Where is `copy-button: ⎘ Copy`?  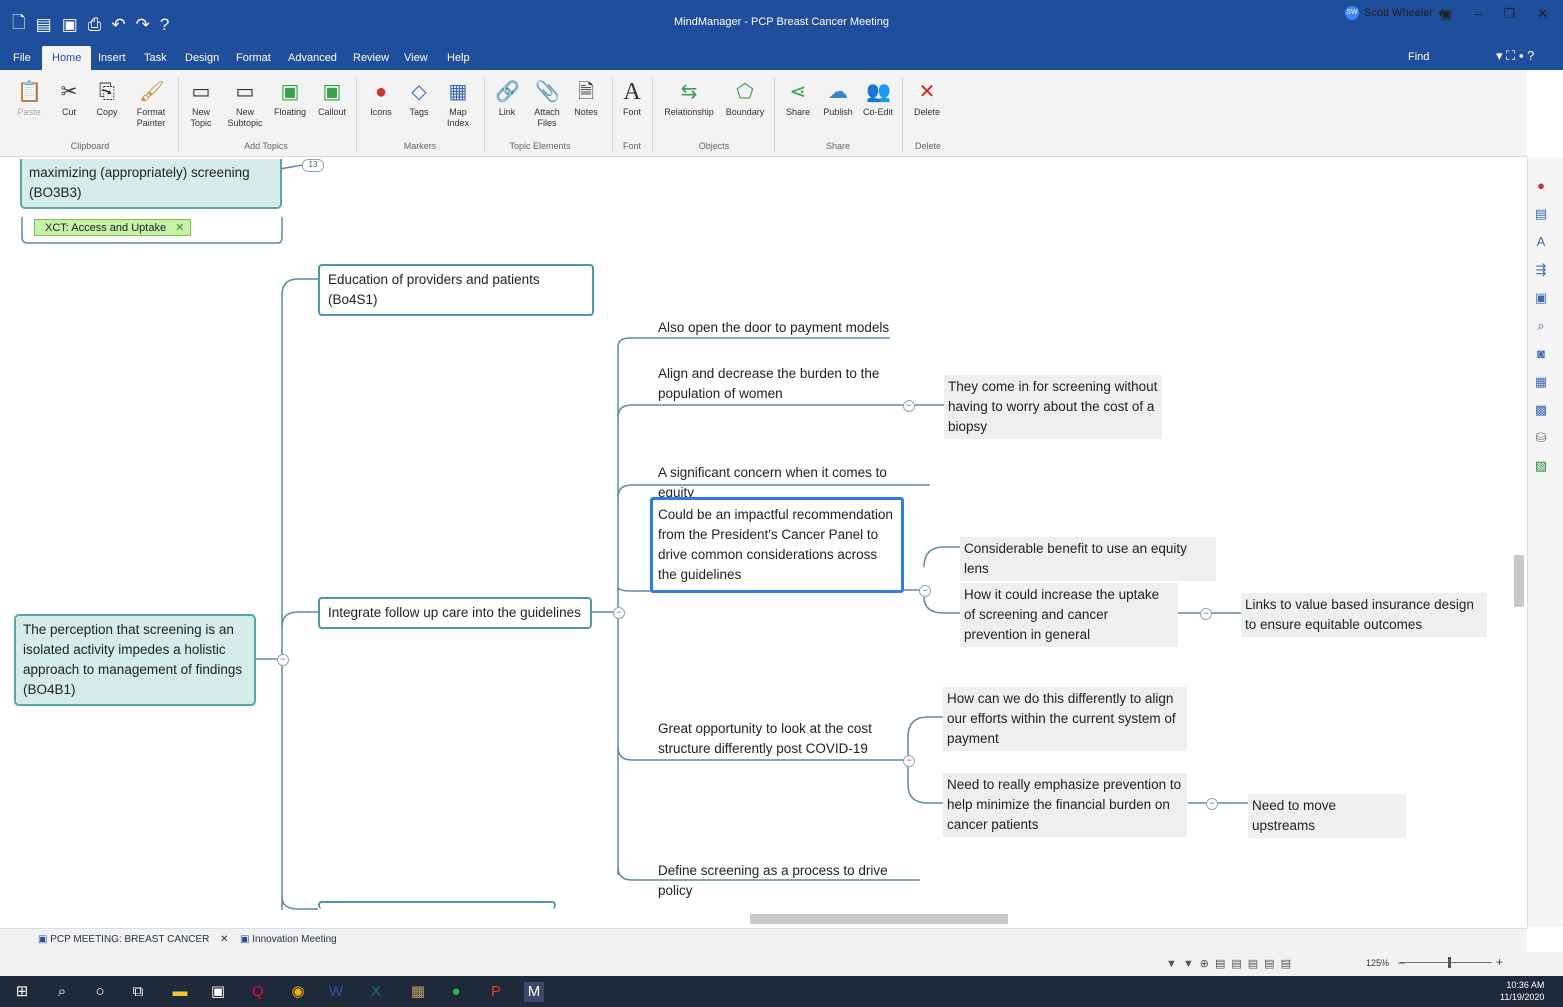
copy-button: ⎘ Copy is located at coordinates (107, 99).